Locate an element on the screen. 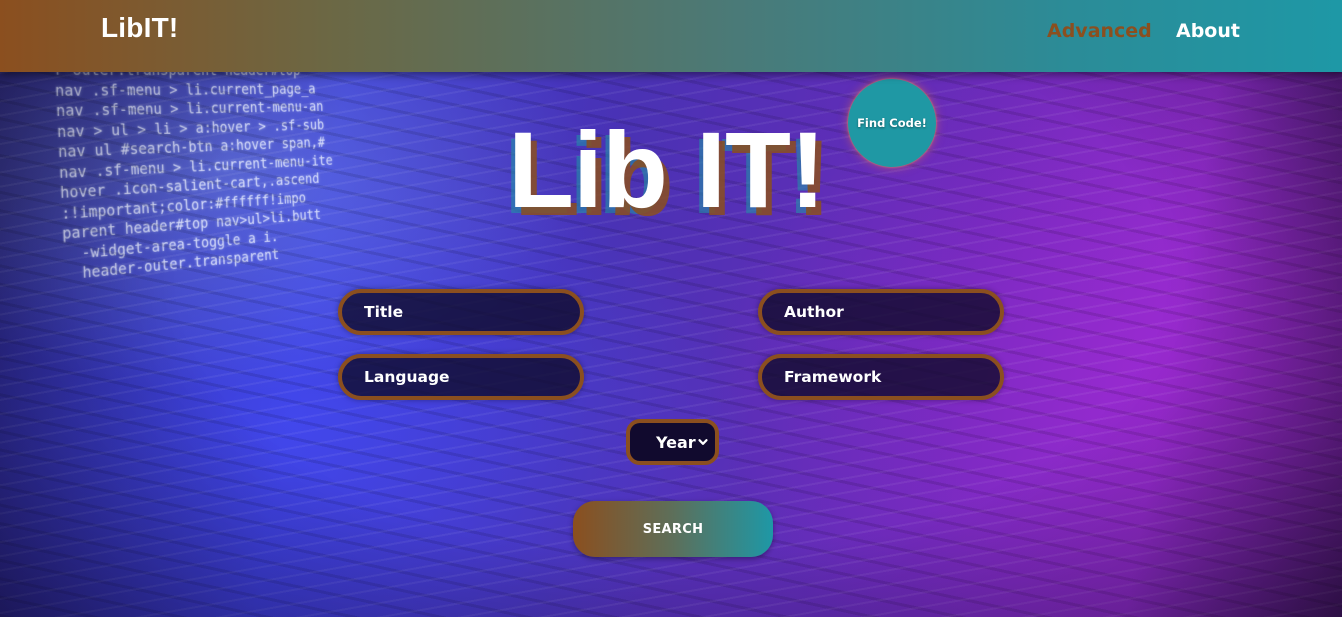 The height and width of the screenshot is (617, 1342). framework-input is located at coordinates (881, 377).